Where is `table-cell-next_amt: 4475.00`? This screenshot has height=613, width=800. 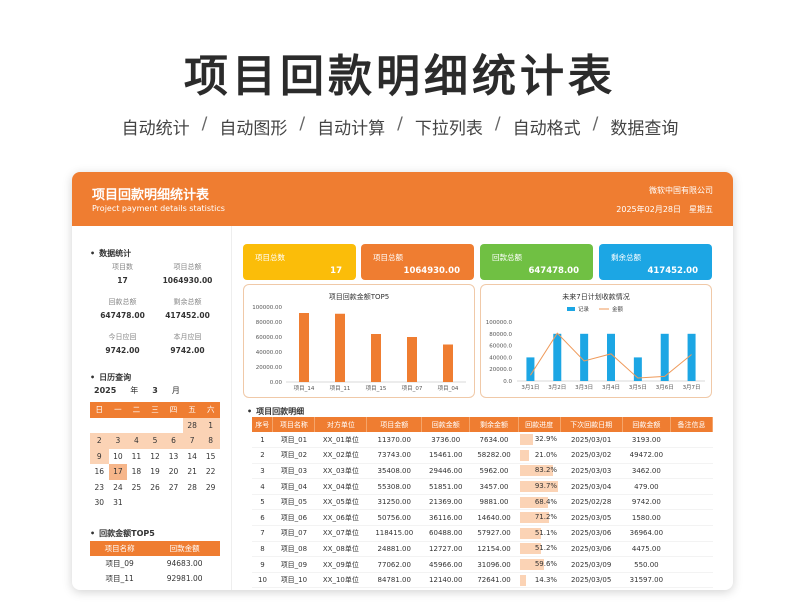 table-cell-next_amt: 4475.00 is located at coordinates (646, 549).